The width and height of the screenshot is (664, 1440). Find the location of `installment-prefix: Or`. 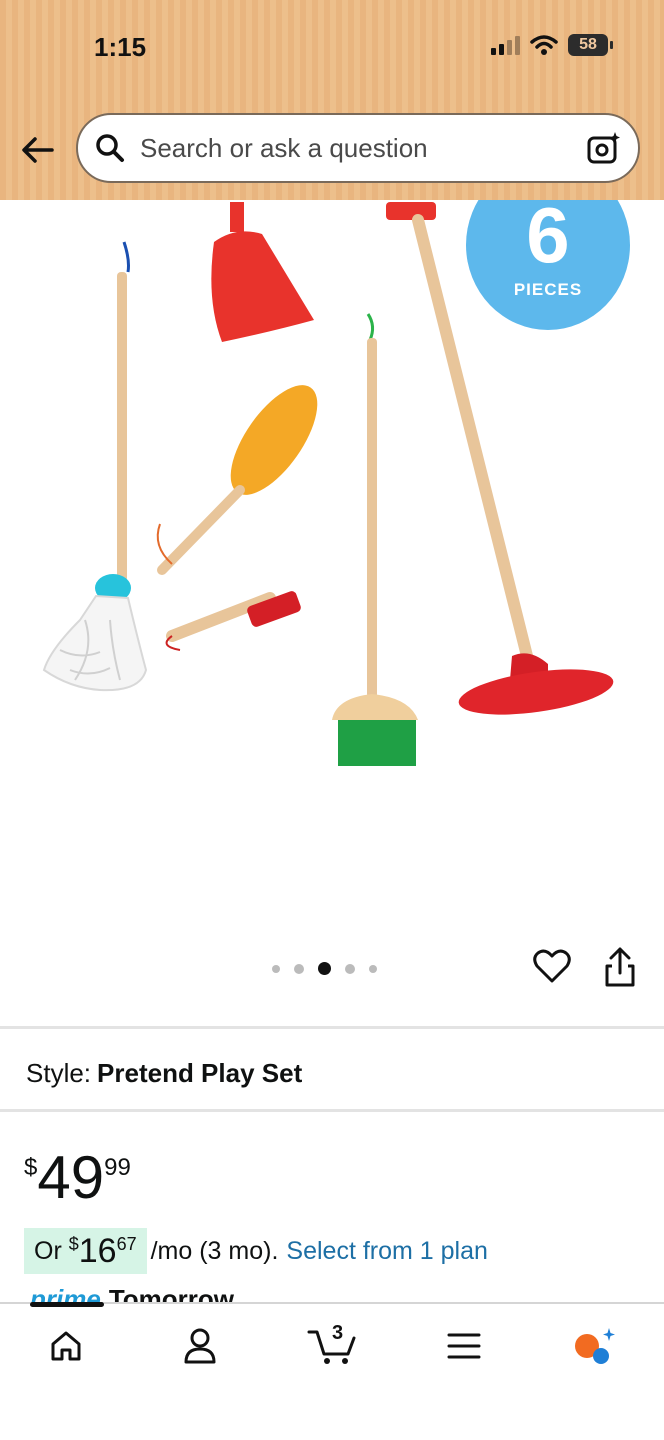

installment-prefix: Or is located at coordinates (48, 1250).